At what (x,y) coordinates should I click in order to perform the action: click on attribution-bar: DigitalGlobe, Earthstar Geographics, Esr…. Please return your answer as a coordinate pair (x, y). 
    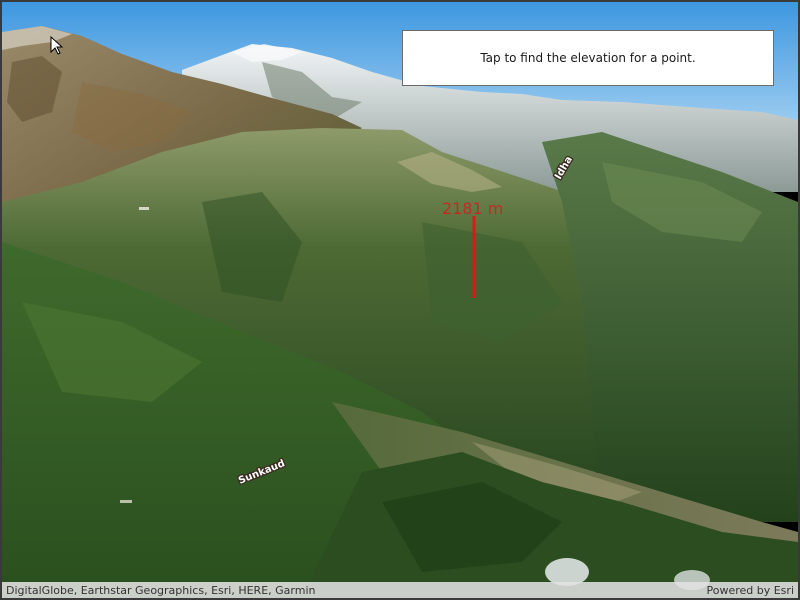
    Looking at the image, I should click on (400, 590).